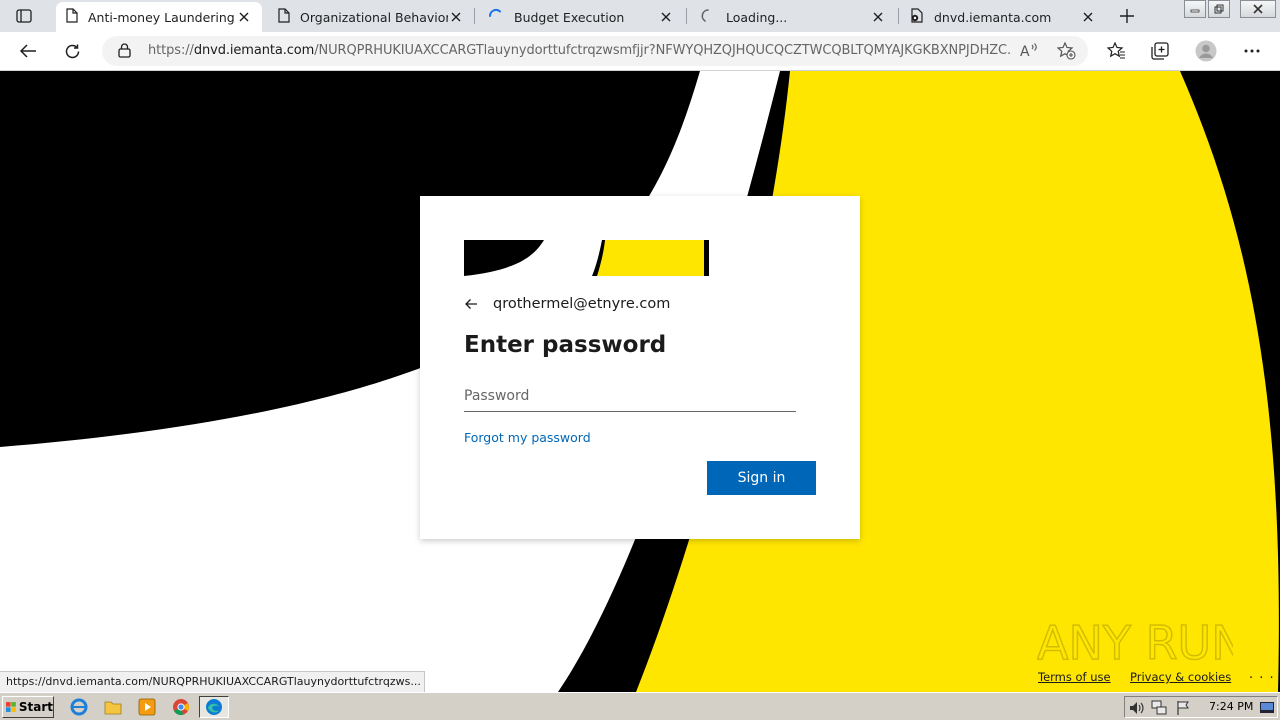  Describe the element at coordinates (28, 51) in the screenshot. I see `back-button` at that location.